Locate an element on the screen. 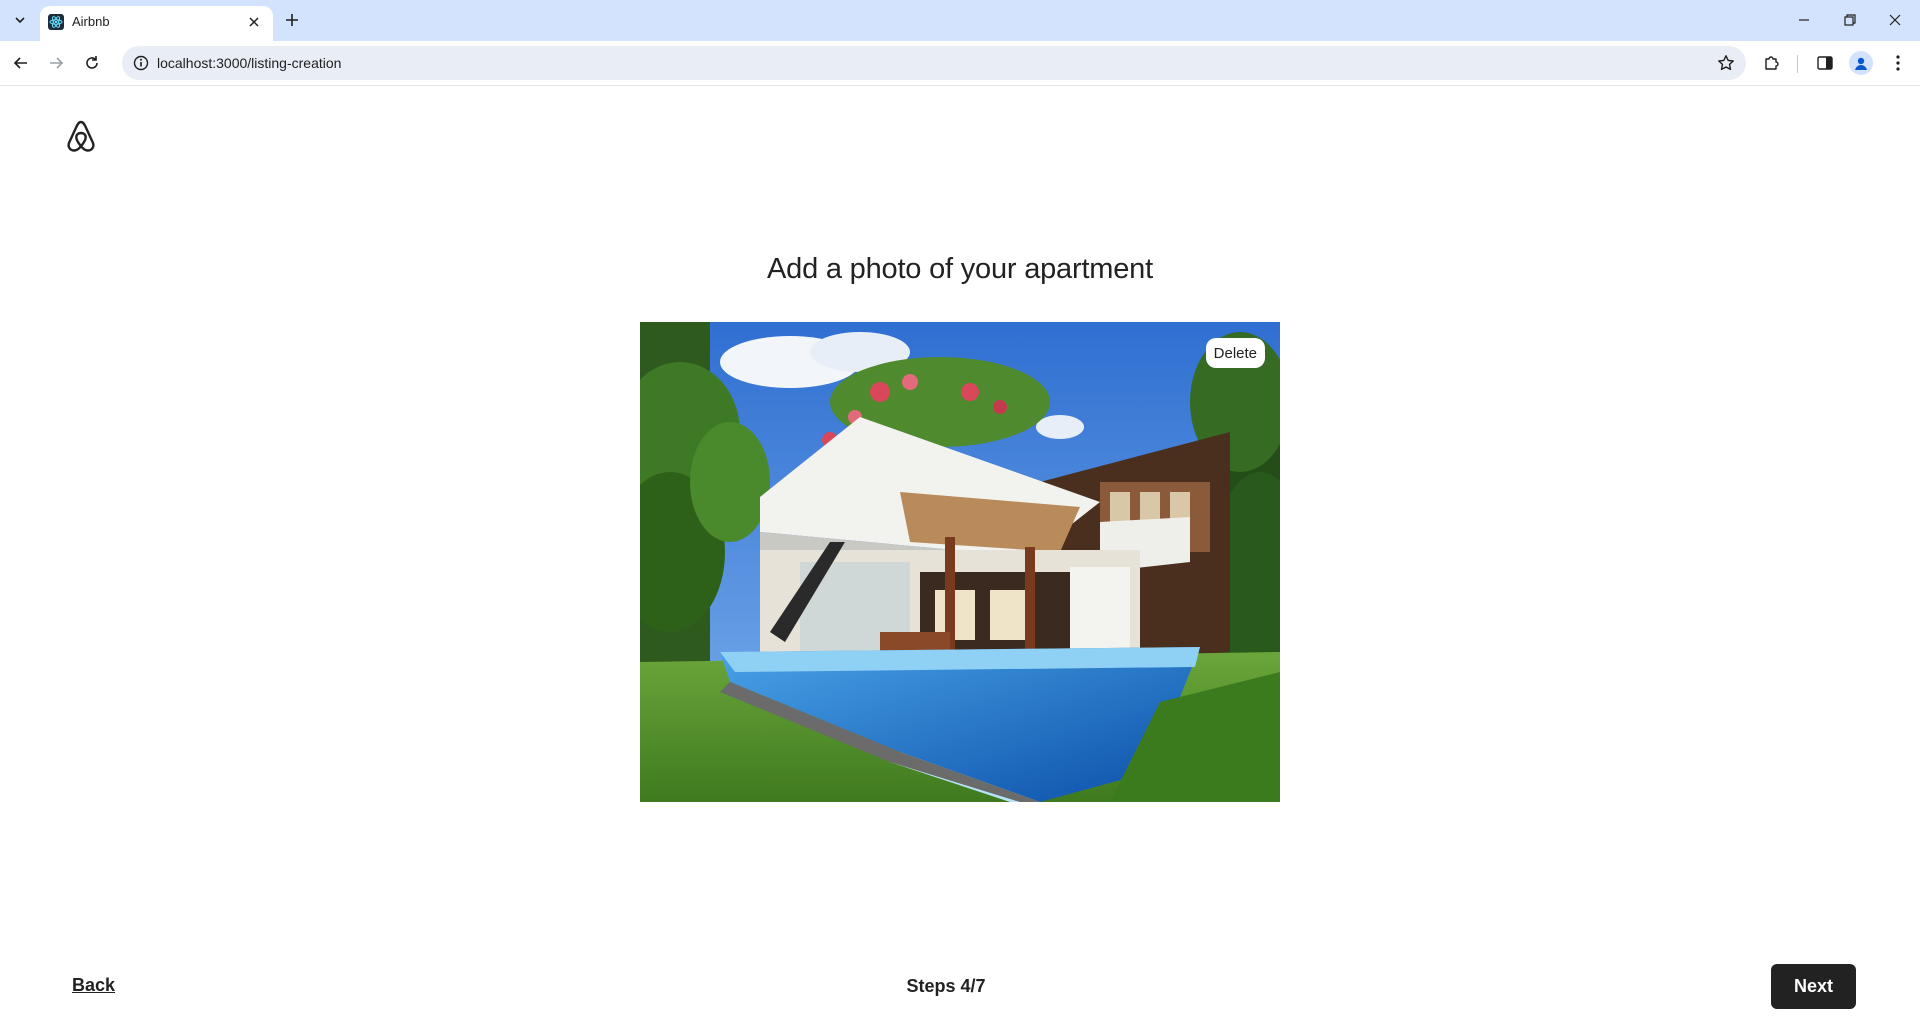  tab-title: Airbnb is located at coordinates (91, 21).